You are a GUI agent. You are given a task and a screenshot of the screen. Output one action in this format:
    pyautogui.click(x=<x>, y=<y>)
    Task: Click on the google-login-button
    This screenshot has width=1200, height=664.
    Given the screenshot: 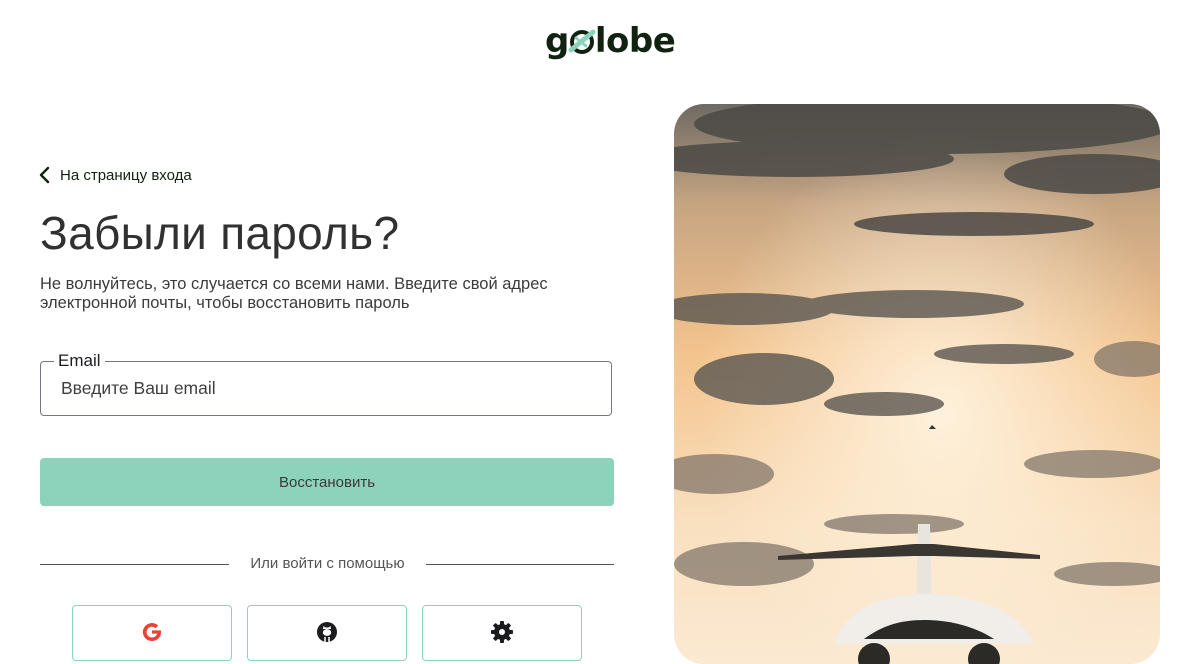 What is the action you would take?
    pyautogui.click(x=152, y=633)
    